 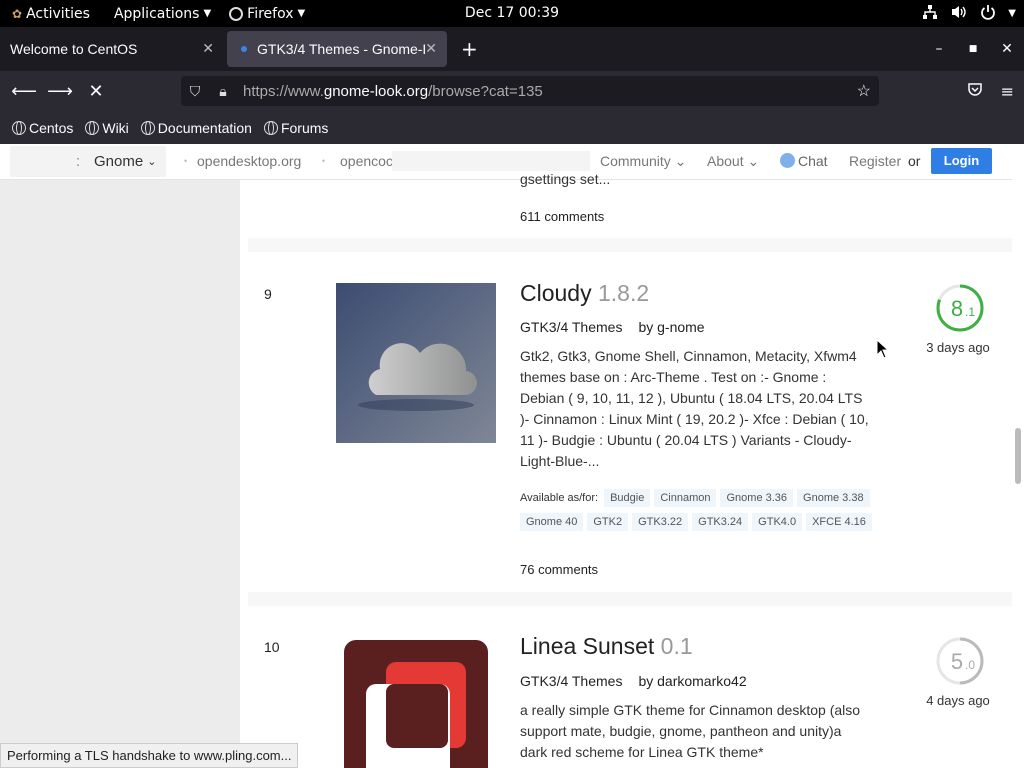 I want to click on item-title: Cloudy 1.8.2, so click(x=584, y=293).